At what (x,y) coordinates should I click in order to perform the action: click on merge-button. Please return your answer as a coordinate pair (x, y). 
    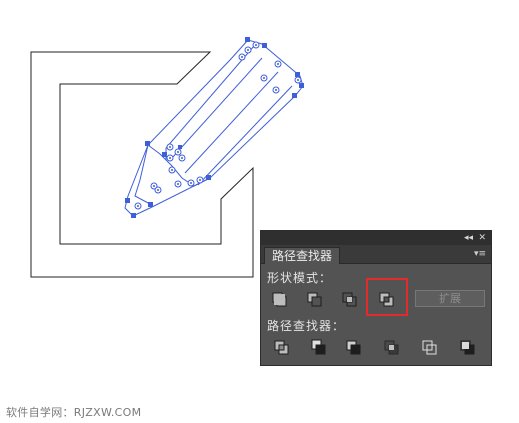
    Looking at the image, I should click on (354, 347).